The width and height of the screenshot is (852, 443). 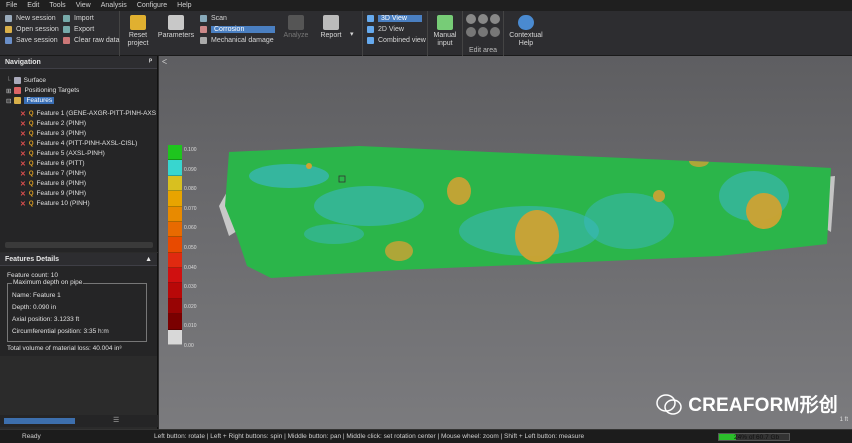 I want to click on menu-analysis: Analysis, so click(x=114, y=5).